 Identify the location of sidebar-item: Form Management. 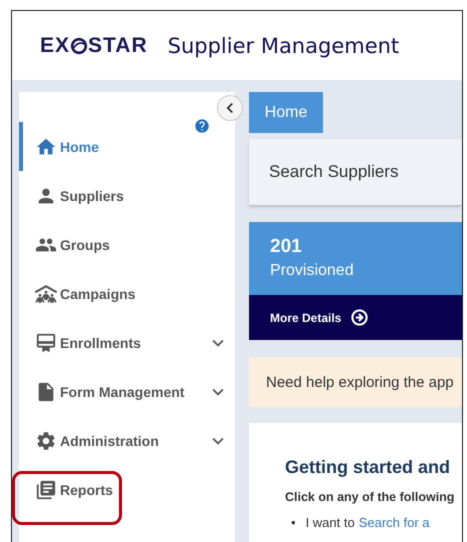
(127, 391).